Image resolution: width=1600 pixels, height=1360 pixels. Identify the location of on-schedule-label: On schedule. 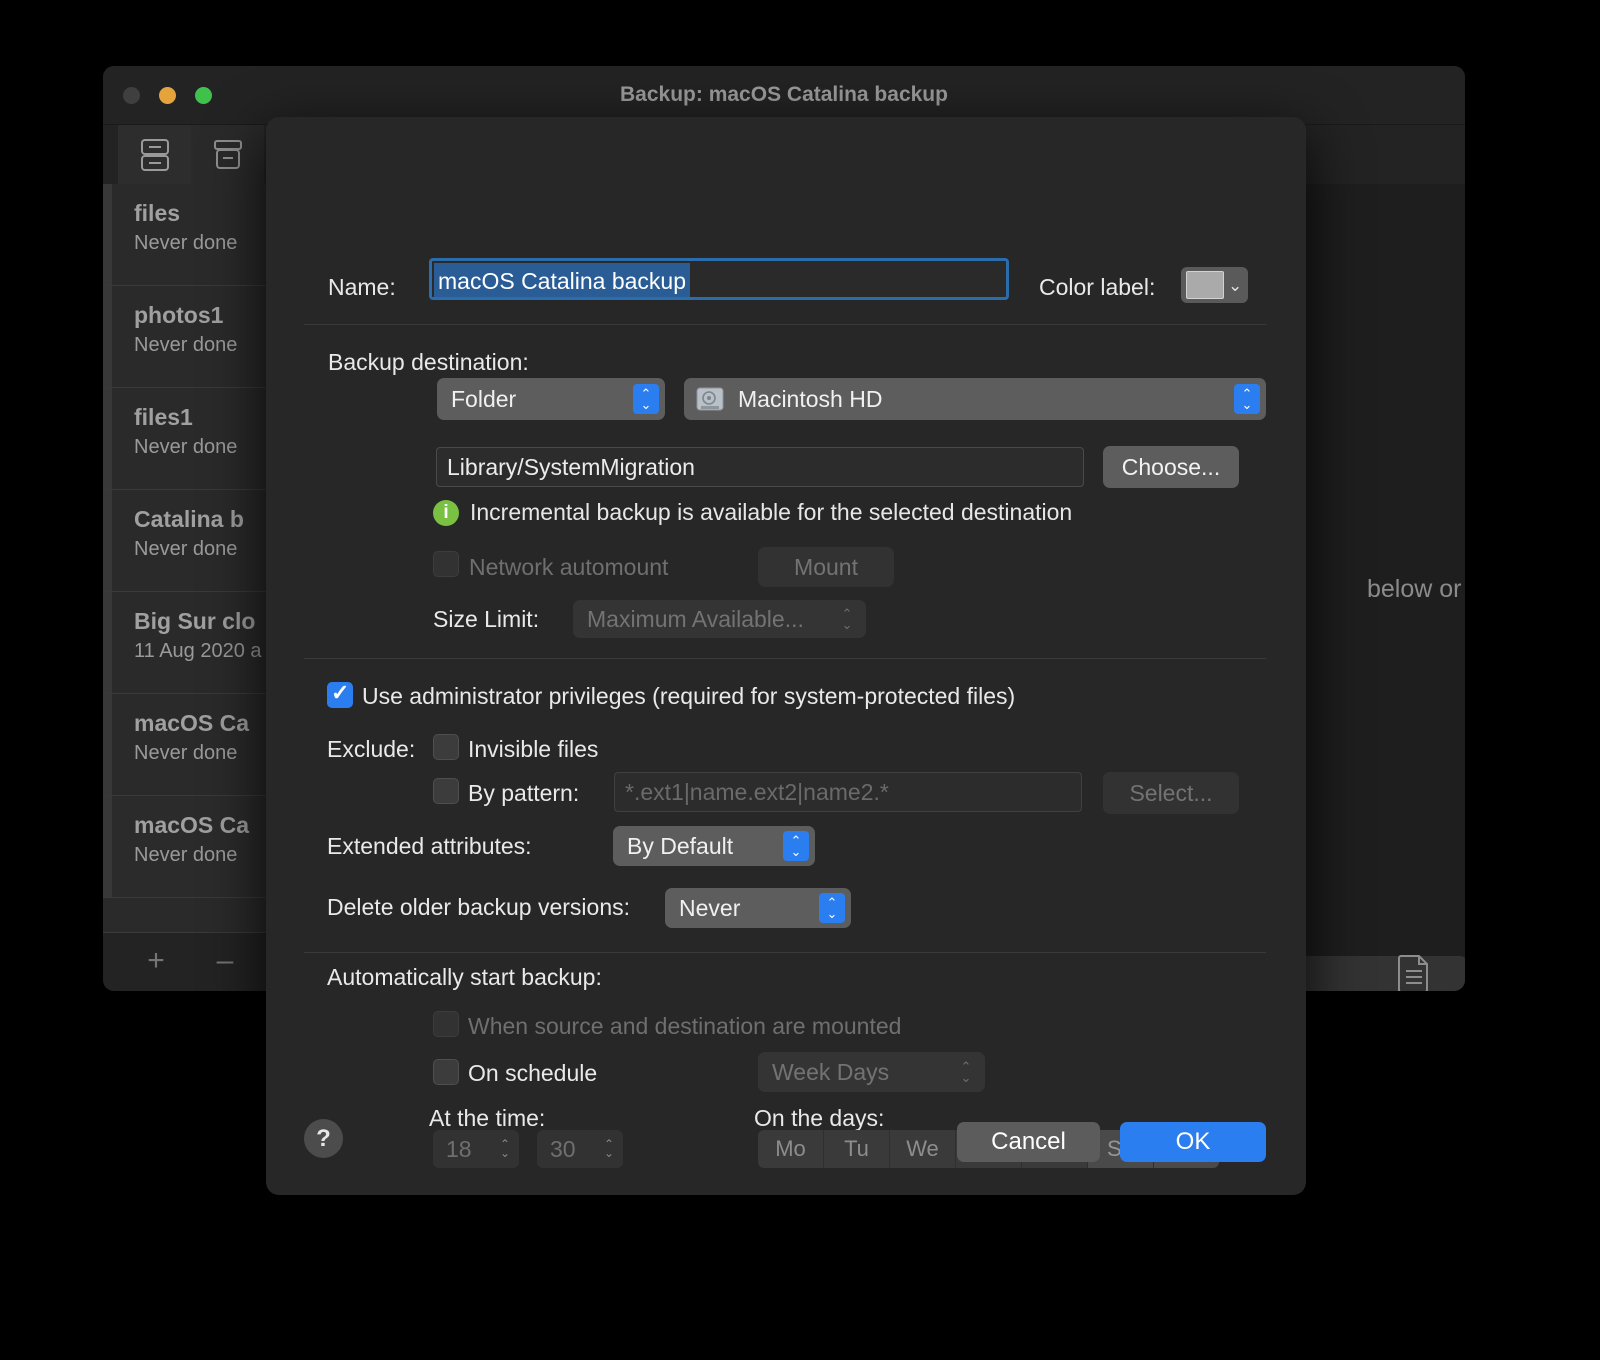
(533, 1073).